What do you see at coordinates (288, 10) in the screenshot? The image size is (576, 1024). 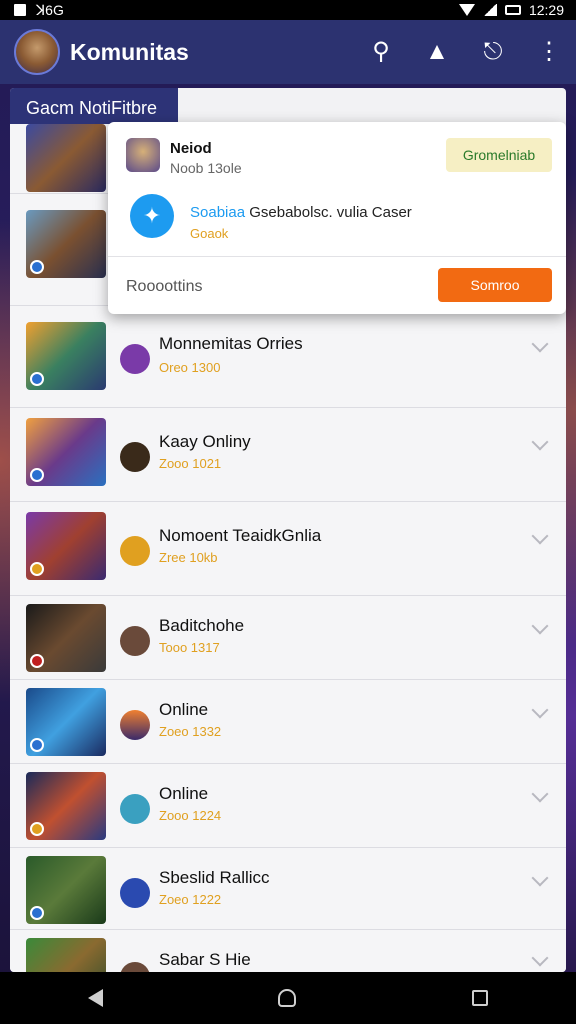 I see `status-bar: ꓘ6G 12:29` at bounding box center [288, 10].